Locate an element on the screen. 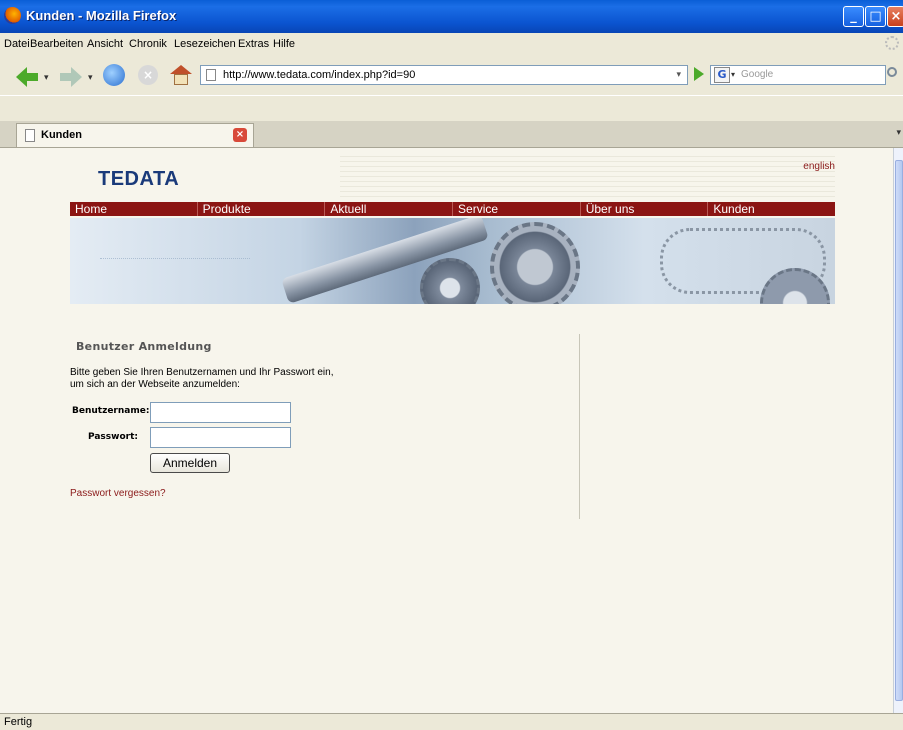  header-banner-image is located at coordinates (452, 261).